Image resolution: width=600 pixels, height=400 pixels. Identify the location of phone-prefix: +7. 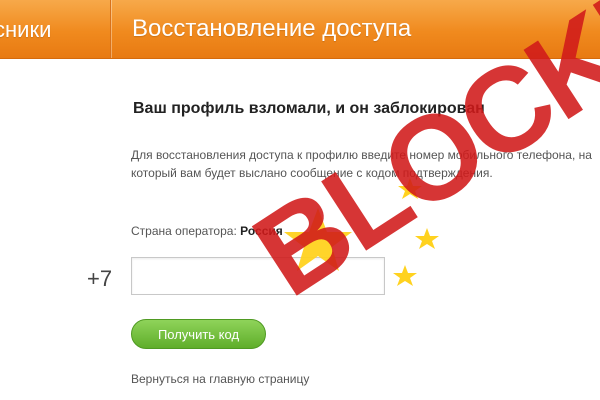
(100, 278).